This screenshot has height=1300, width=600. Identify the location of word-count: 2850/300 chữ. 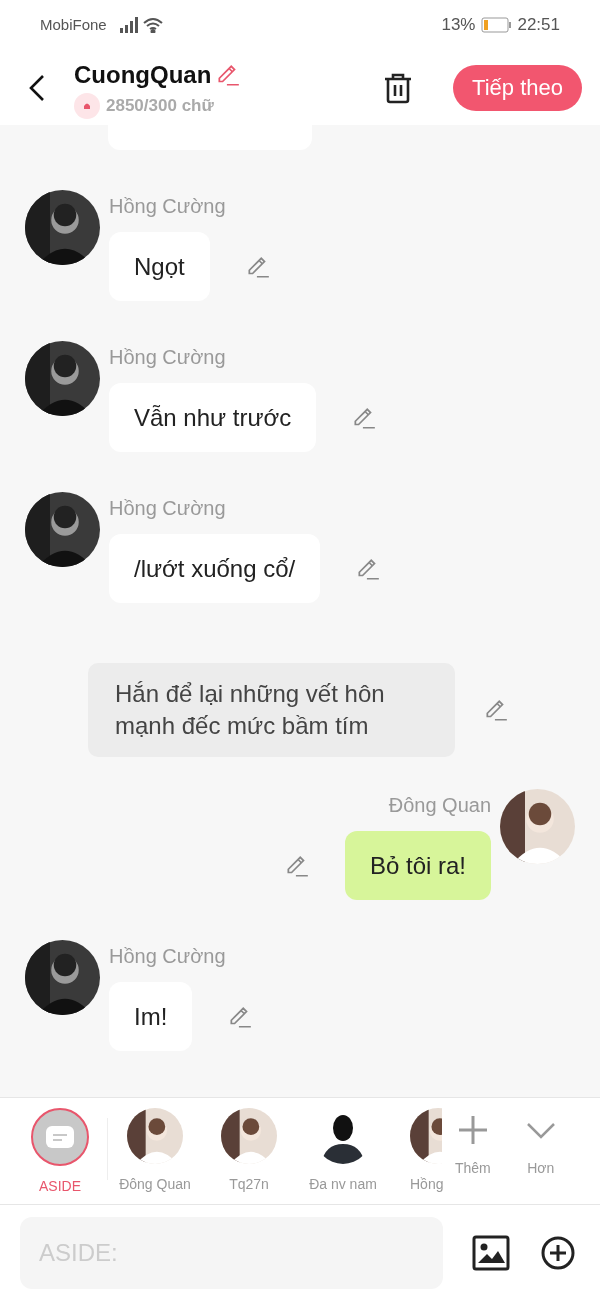
(160, 105).